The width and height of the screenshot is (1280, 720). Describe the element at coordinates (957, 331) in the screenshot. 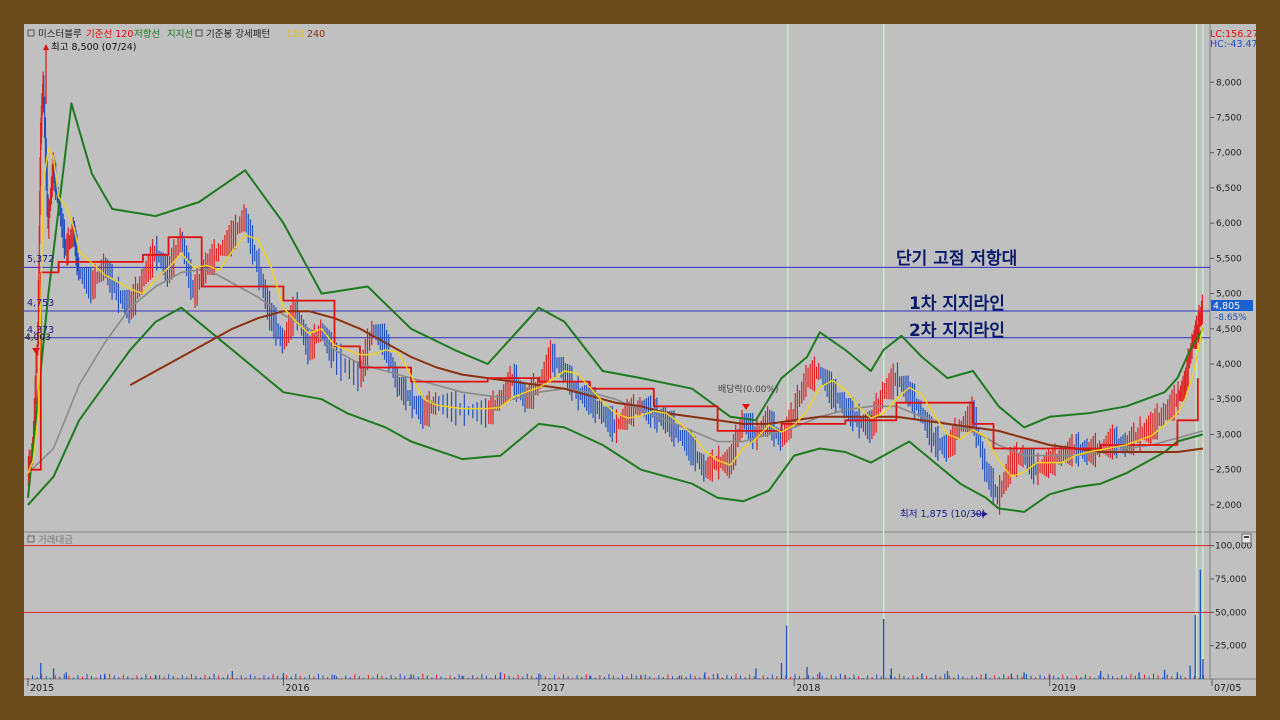

I see `support2-label: 2차 지지라인` at that location.